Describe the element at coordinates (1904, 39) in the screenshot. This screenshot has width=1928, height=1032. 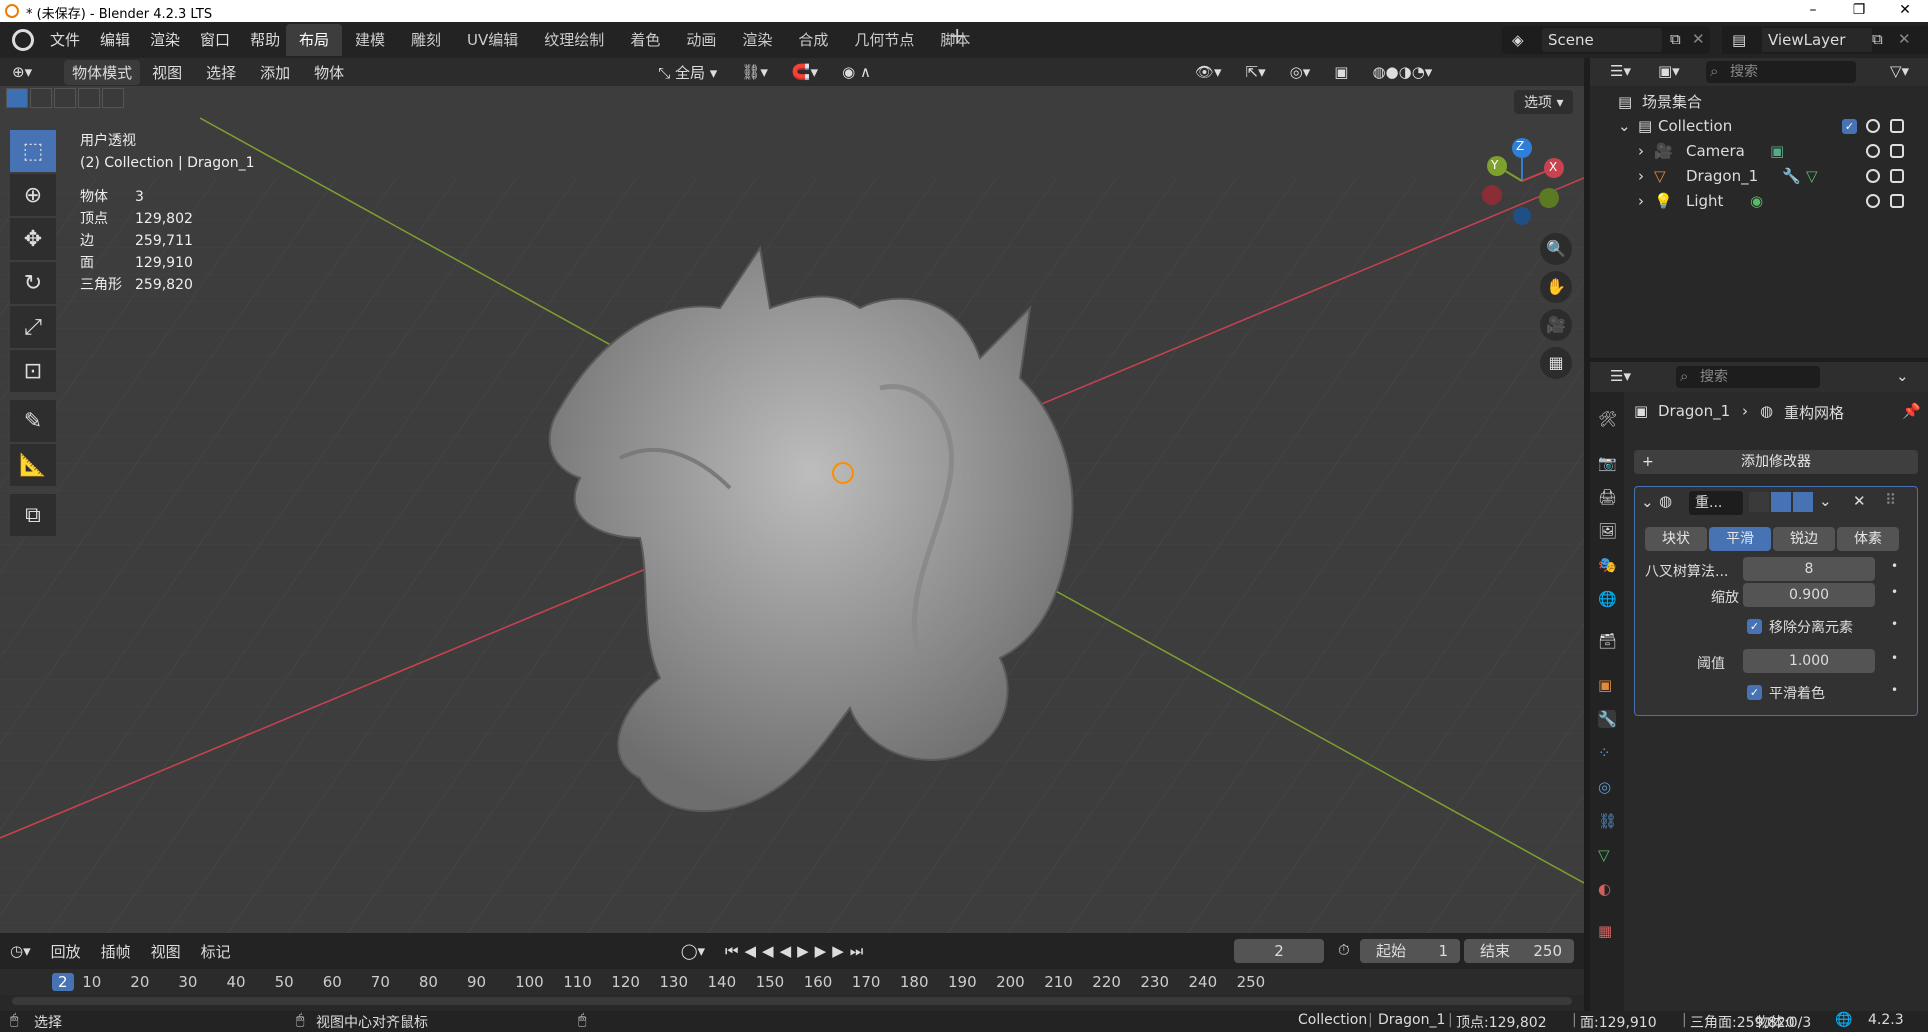
I see `delete-viewlayer-icon: ✕` at that location.